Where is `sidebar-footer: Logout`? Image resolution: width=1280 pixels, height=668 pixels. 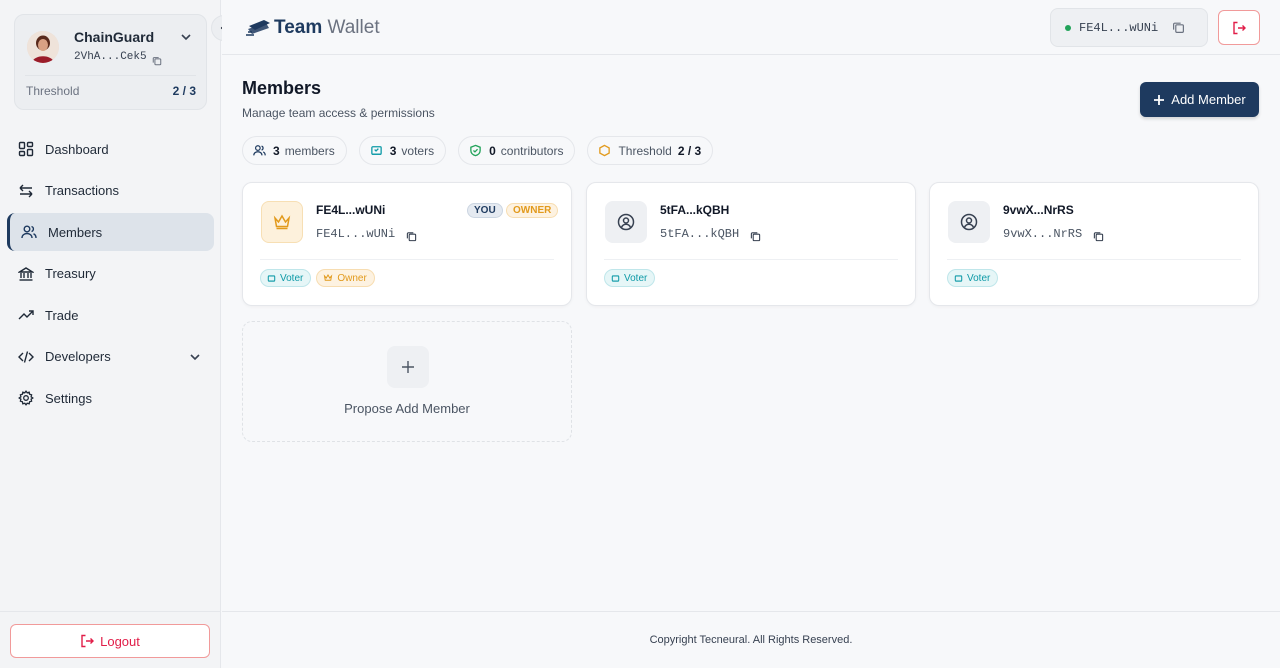 sidebar-footer: Logout is located at coordinates (110, 639).